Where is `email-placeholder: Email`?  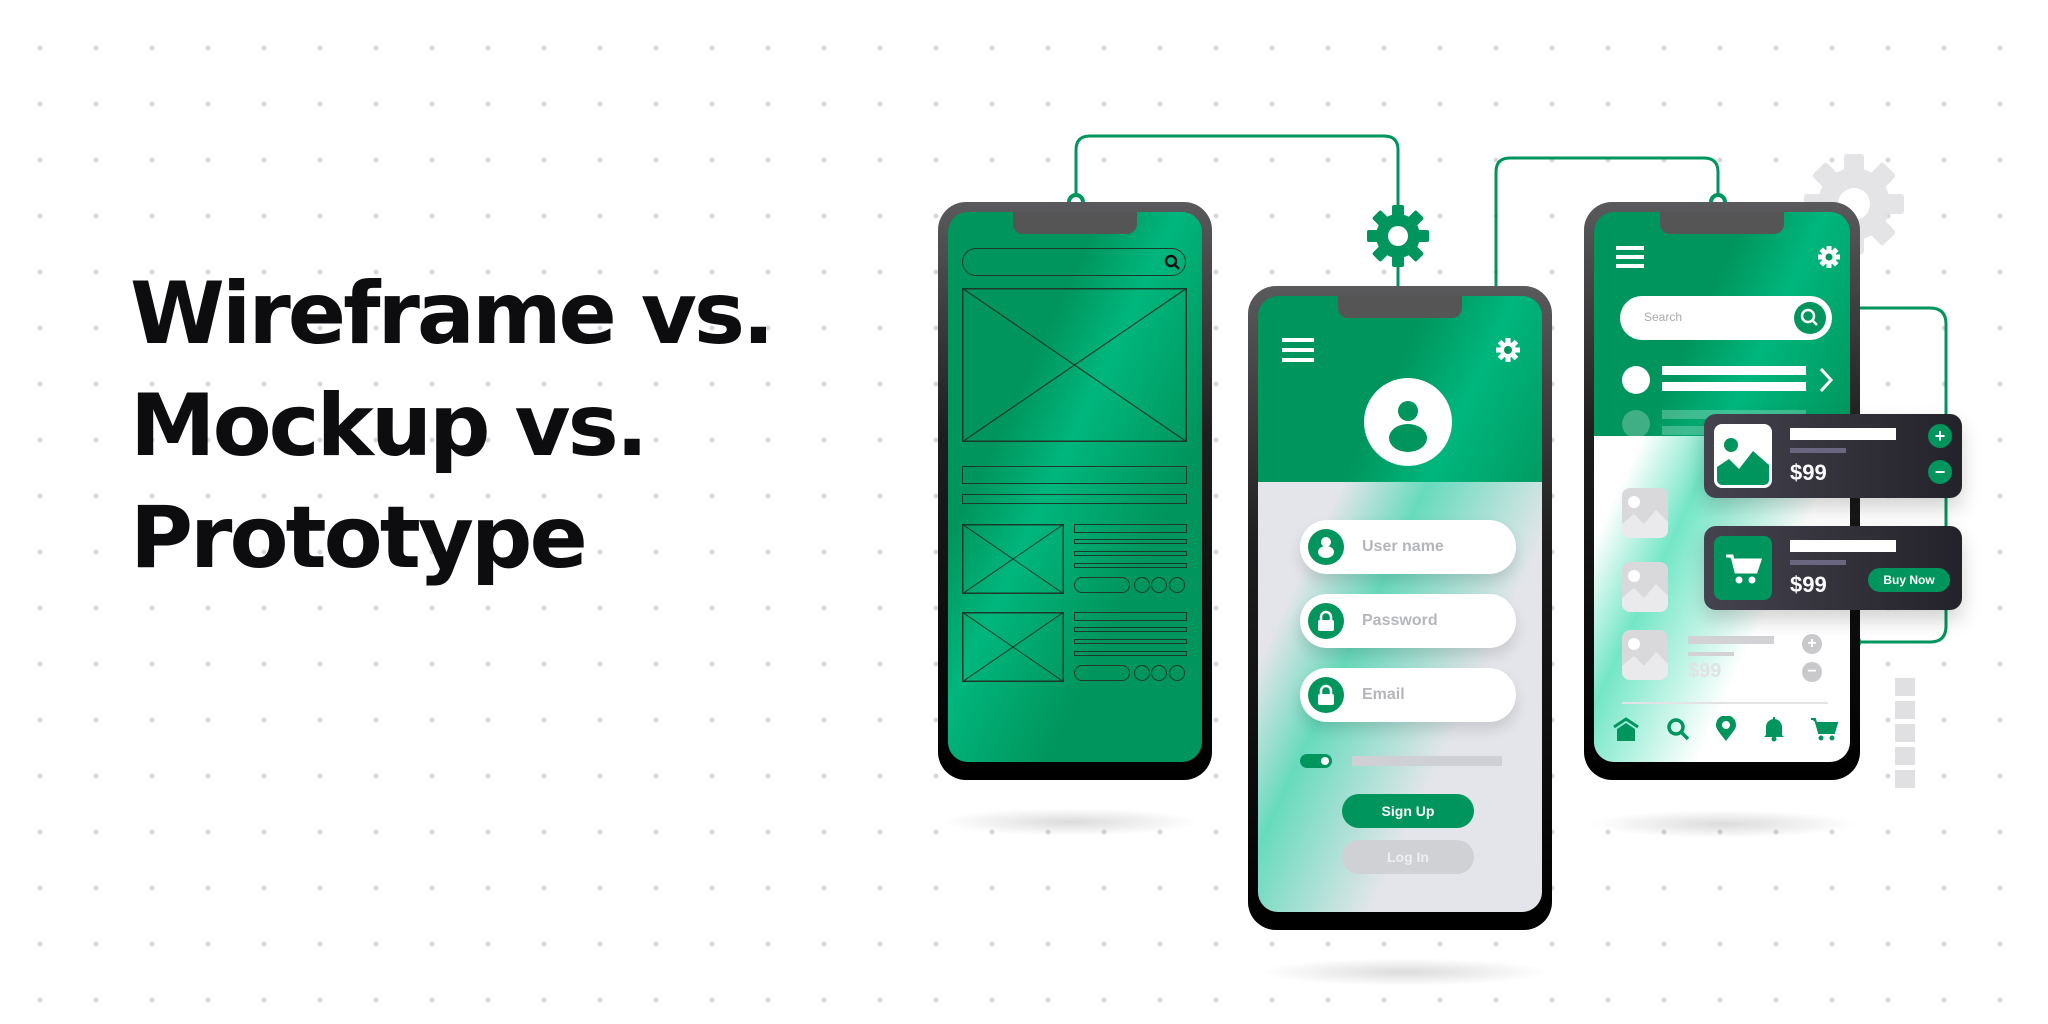
email-placeholder: Email is located at coordinates (1383, 694).